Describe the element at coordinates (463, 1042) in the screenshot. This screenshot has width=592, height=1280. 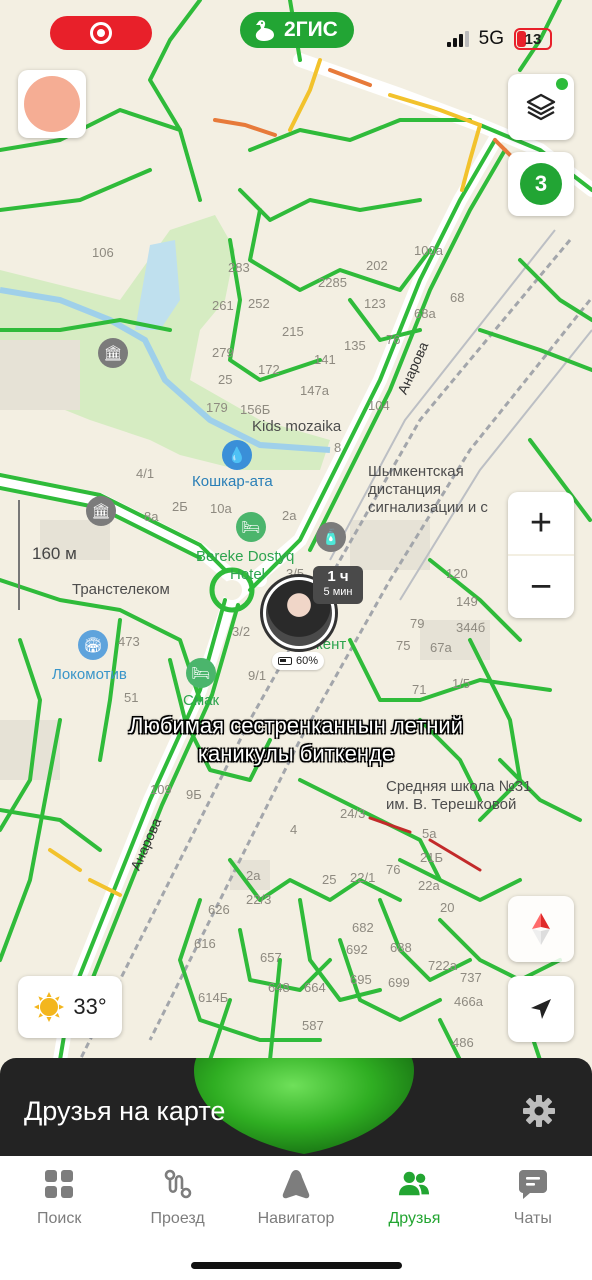
I see `house-number: 486` at that location.